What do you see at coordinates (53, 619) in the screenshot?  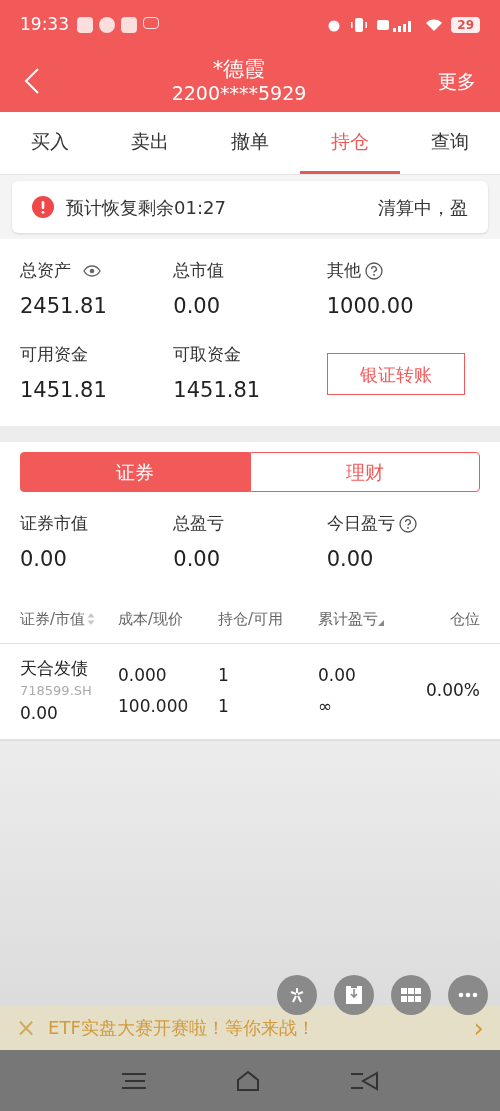 I see `column-header: 证券/市值` at bounding box center [53, 619].